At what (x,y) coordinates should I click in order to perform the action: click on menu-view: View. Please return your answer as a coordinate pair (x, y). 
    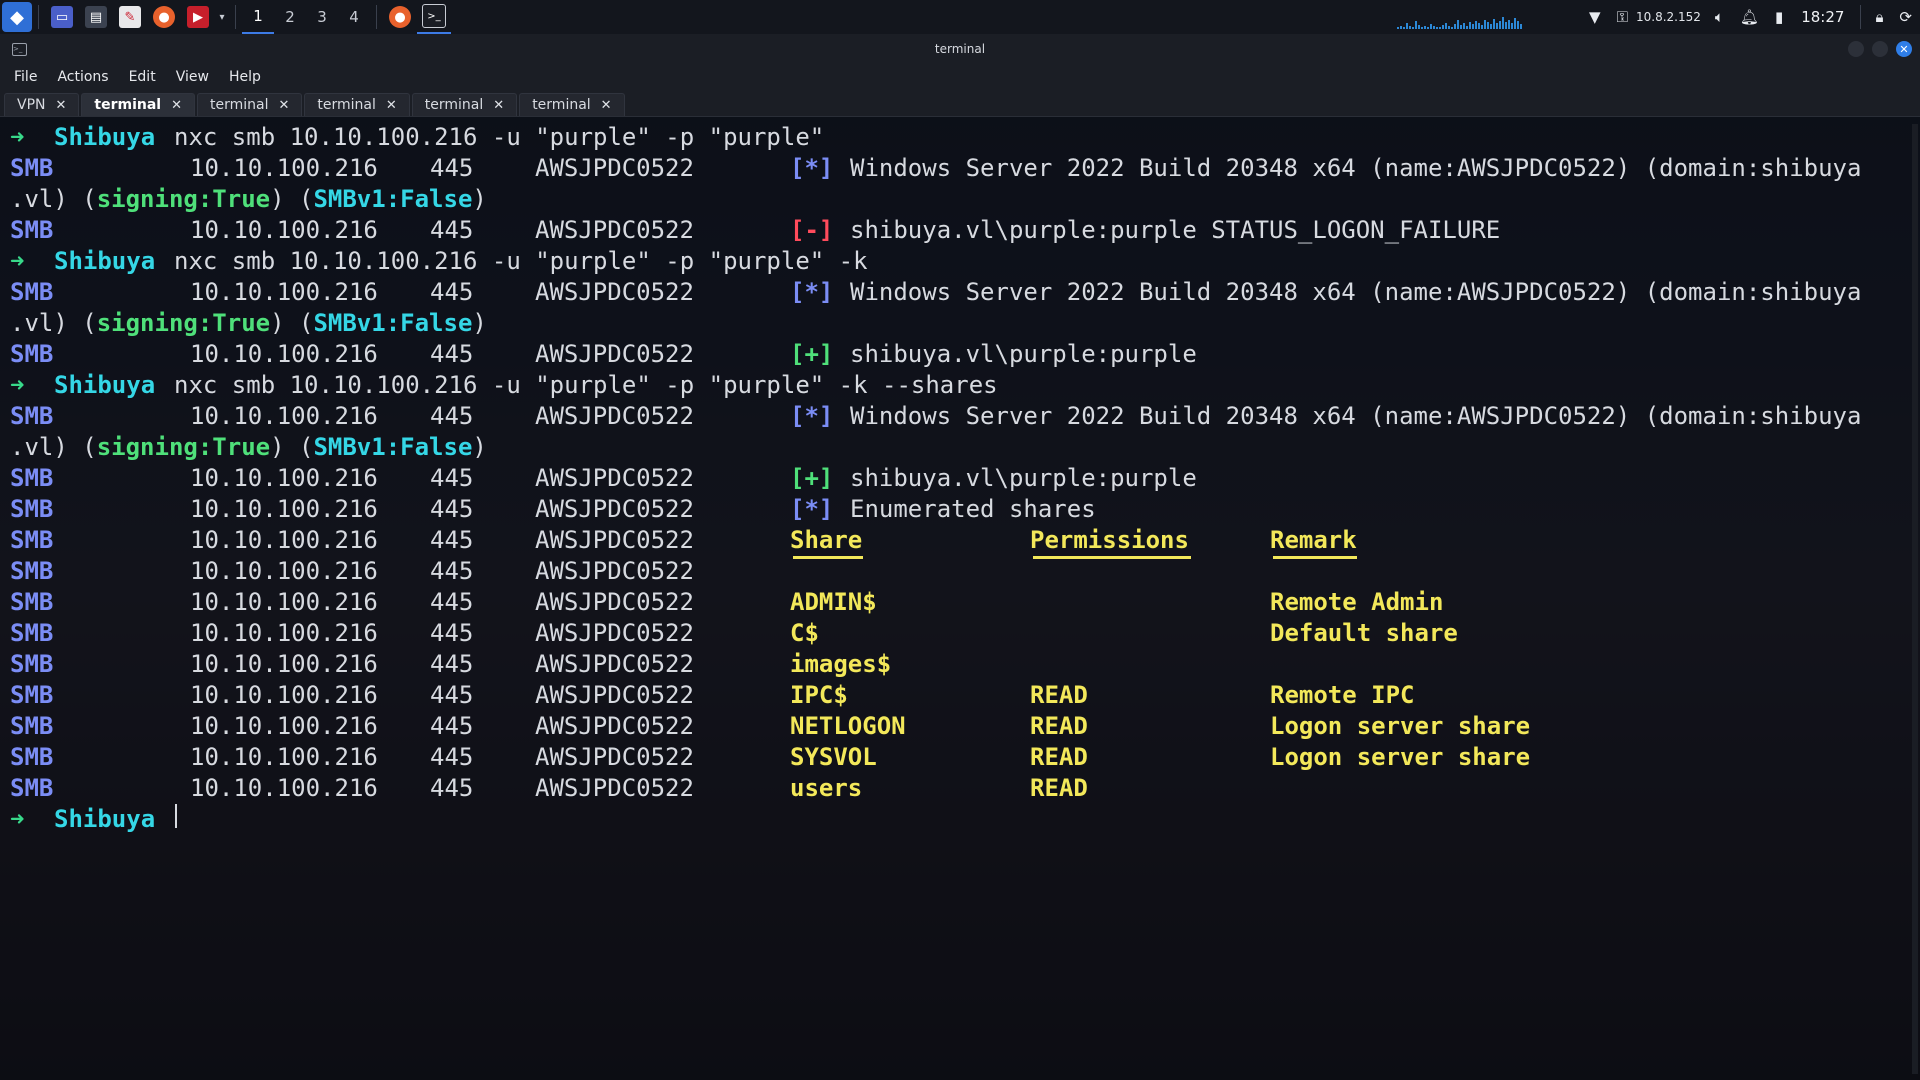
    Looking at the image, I should click on (192, 77).